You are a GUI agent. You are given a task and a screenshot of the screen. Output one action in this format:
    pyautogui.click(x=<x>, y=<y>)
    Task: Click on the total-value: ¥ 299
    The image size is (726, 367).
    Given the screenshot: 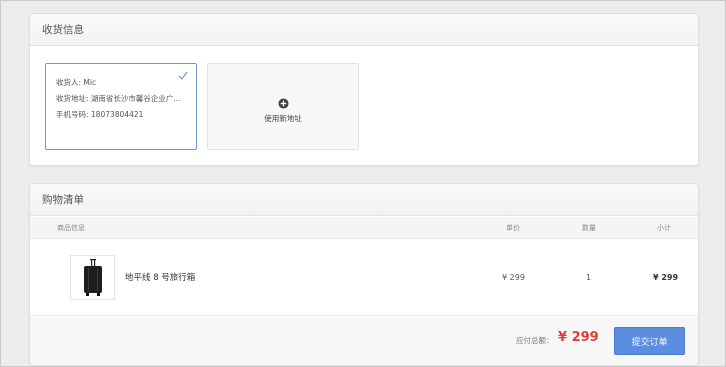 What is the action you would take?
    pyautogui.click(x=578, y=337)
    